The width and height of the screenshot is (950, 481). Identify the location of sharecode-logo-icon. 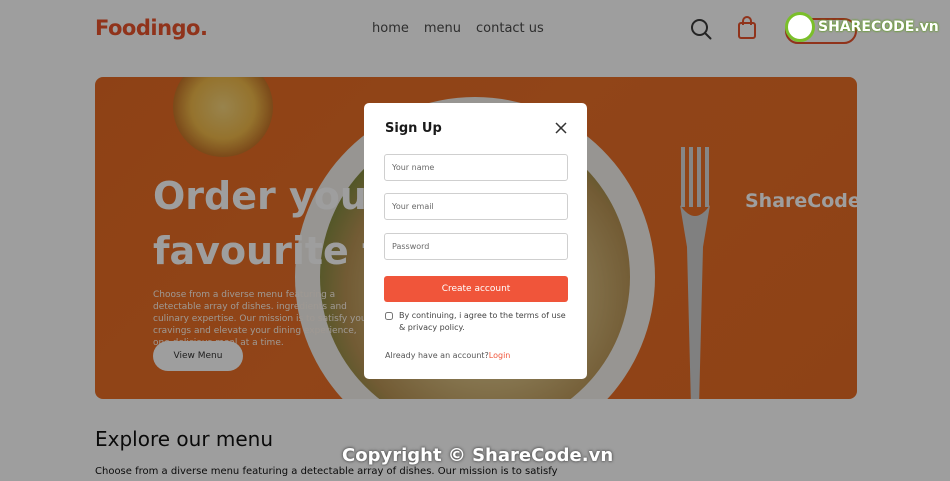
(800, 27).